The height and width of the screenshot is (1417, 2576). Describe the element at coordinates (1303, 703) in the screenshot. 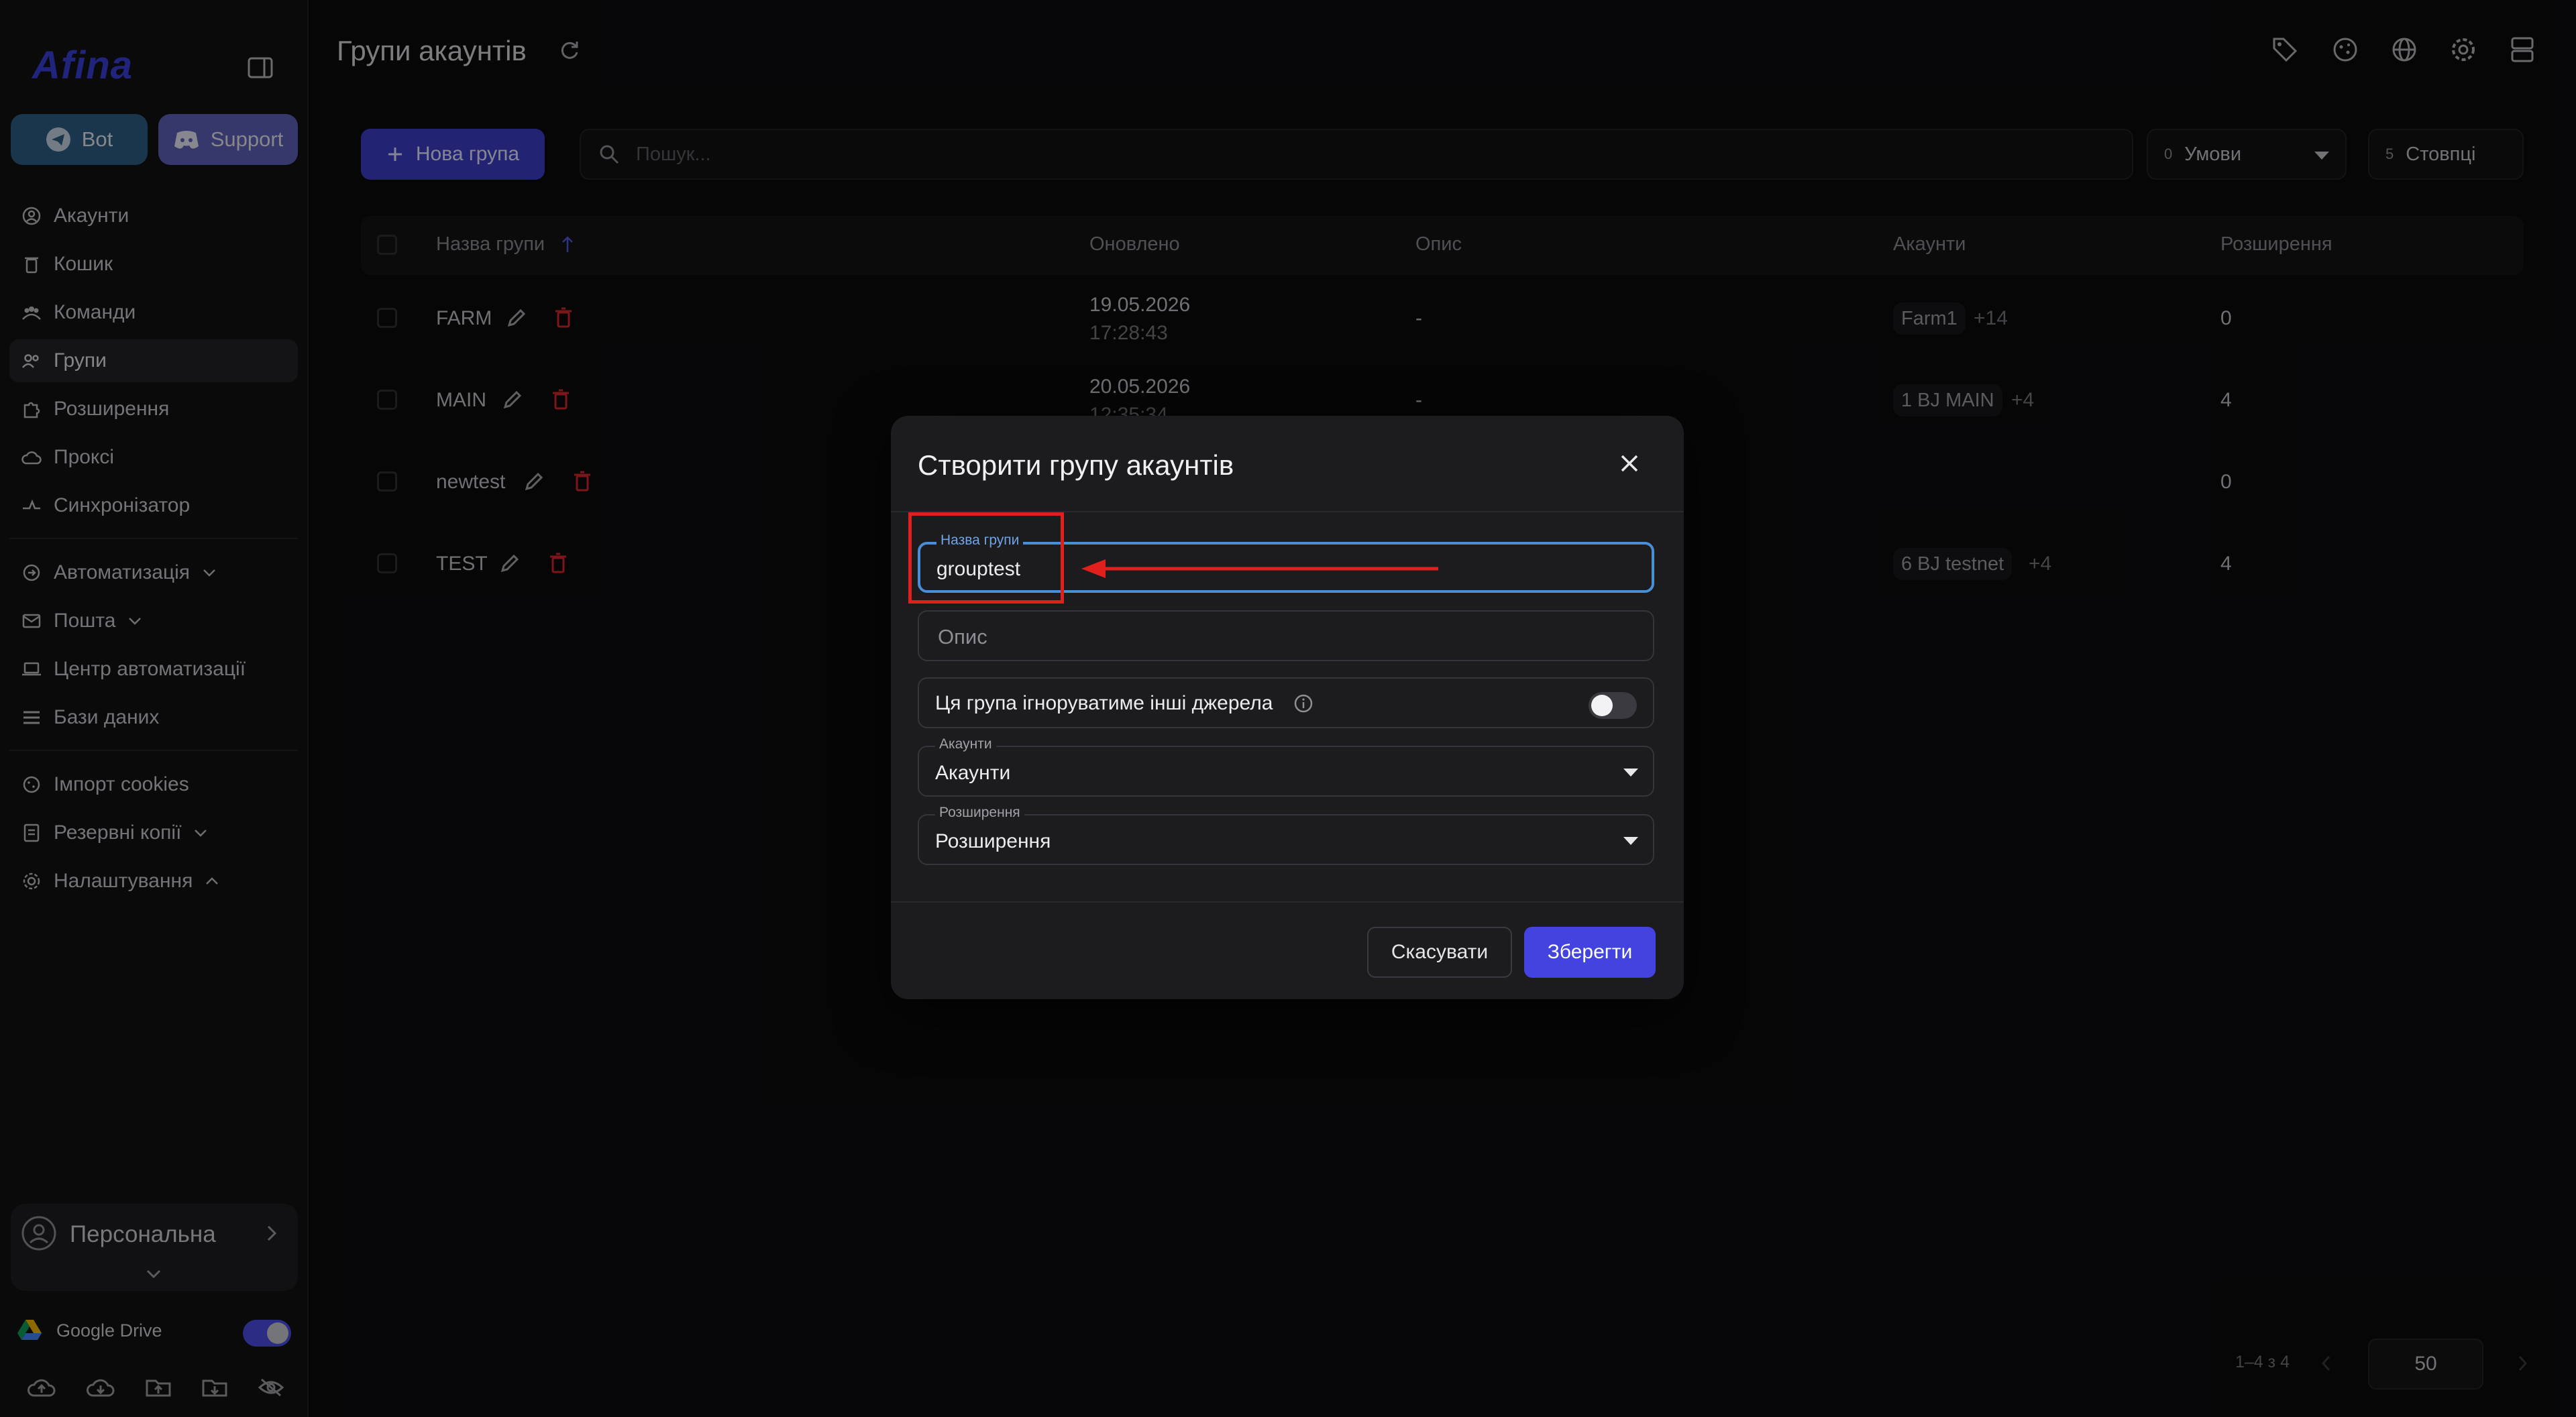

I see `info-icon` at that location.